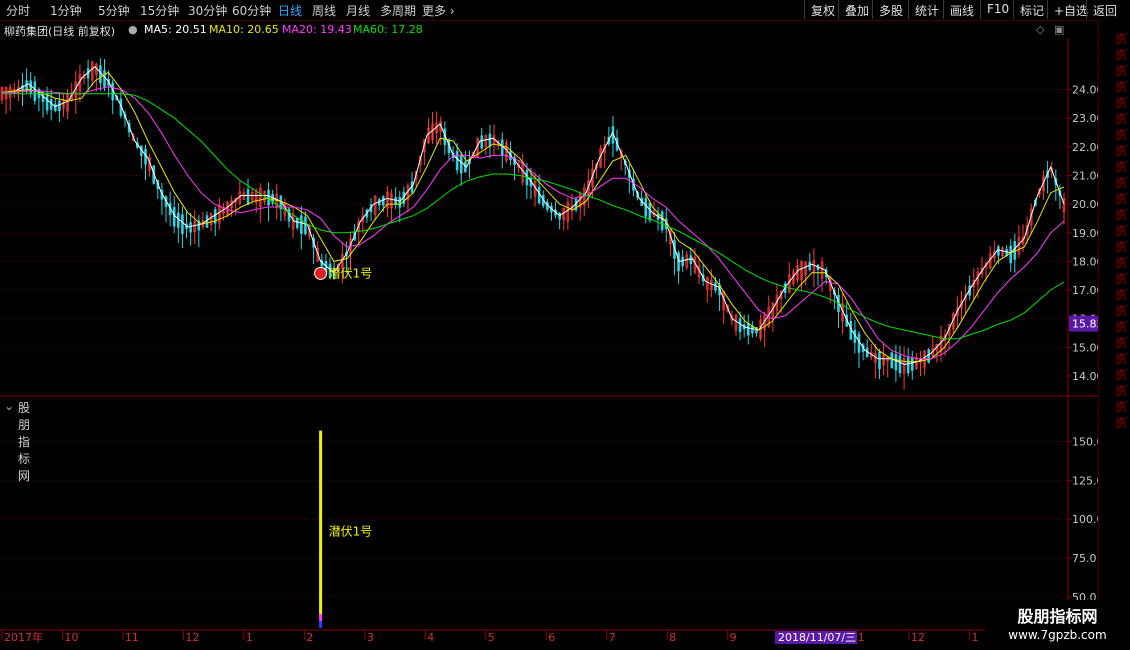 Image resolution: width=1130 pixels, height=650 pixels. Describe the element at coordinates (1085, 480) in the screenshot. I see `sub-y-tick-label: 125.0` at that location.